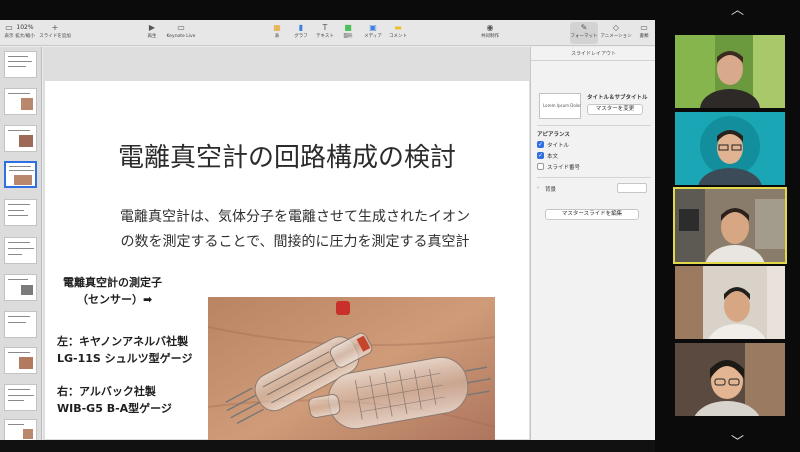  I want to click on text-icon: T, so click(325, 27).